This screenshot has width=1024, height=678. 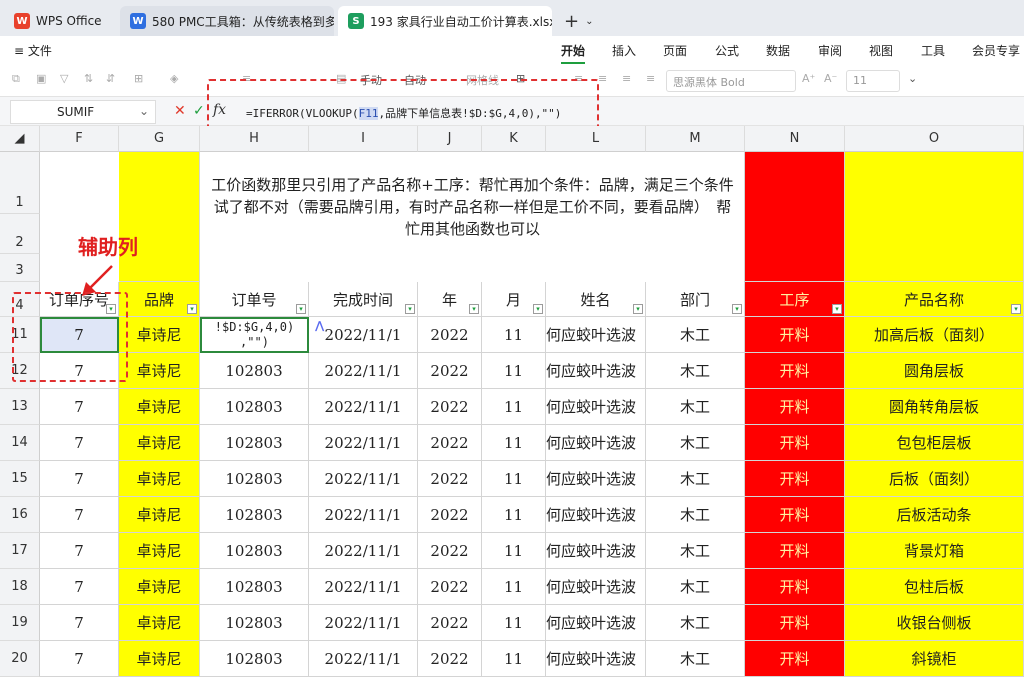 What do you see at coordinates (596, 479) in the screenshot?
I see `cell-l15: 何应蛟叶选波` at bounding box center [596, 479].